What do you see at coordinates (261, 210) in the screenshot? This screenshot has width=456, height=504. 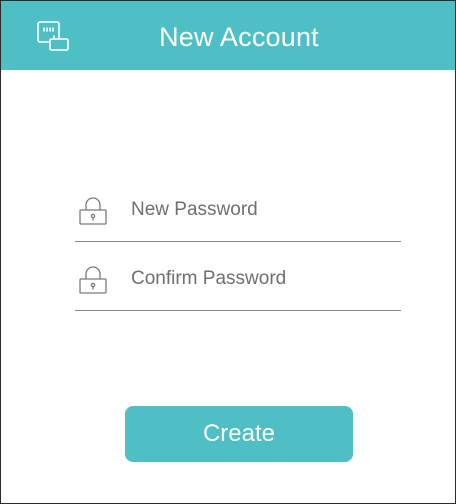 I see `new-password-input` at bounding box center [261, 210].